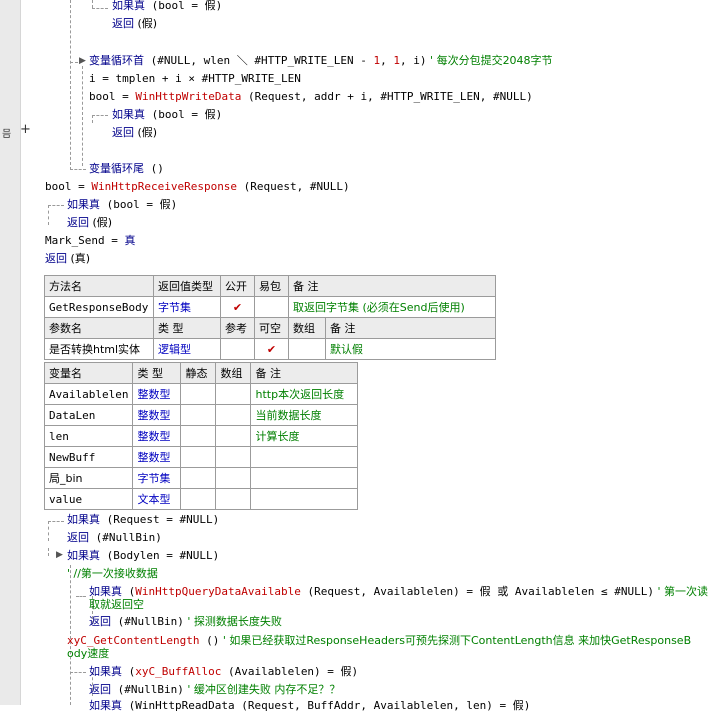 The width and height of the screenshot is (708, 715). I want to click on code-line-wrap: 取就返回空, so click(116, 605).